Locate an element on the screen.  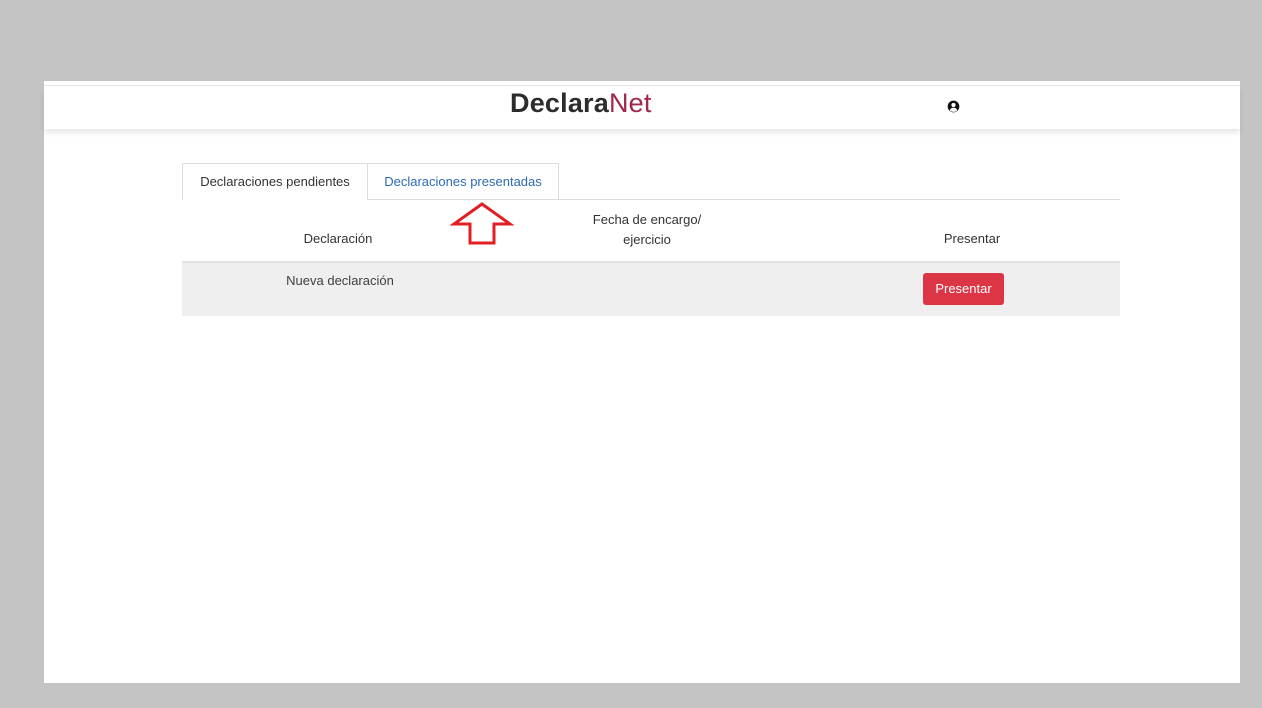
declaranet-logo: DeclaraNet is located at coordinates (581, 103).